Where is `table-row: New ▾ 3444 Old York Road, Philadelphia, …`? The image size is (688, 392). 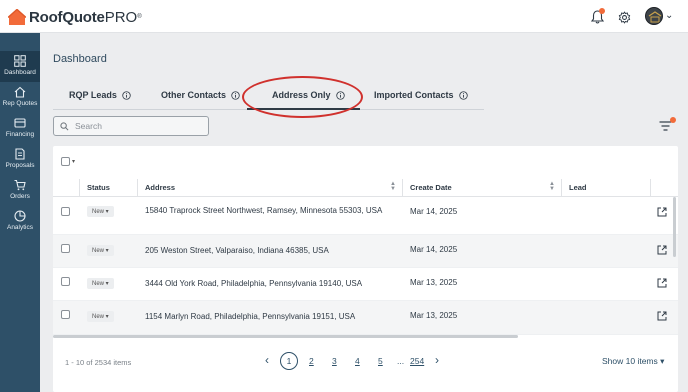
table-row: New ▾ 3444 Old York Road, Philadelphia, … is located at coordinates (365, 284).